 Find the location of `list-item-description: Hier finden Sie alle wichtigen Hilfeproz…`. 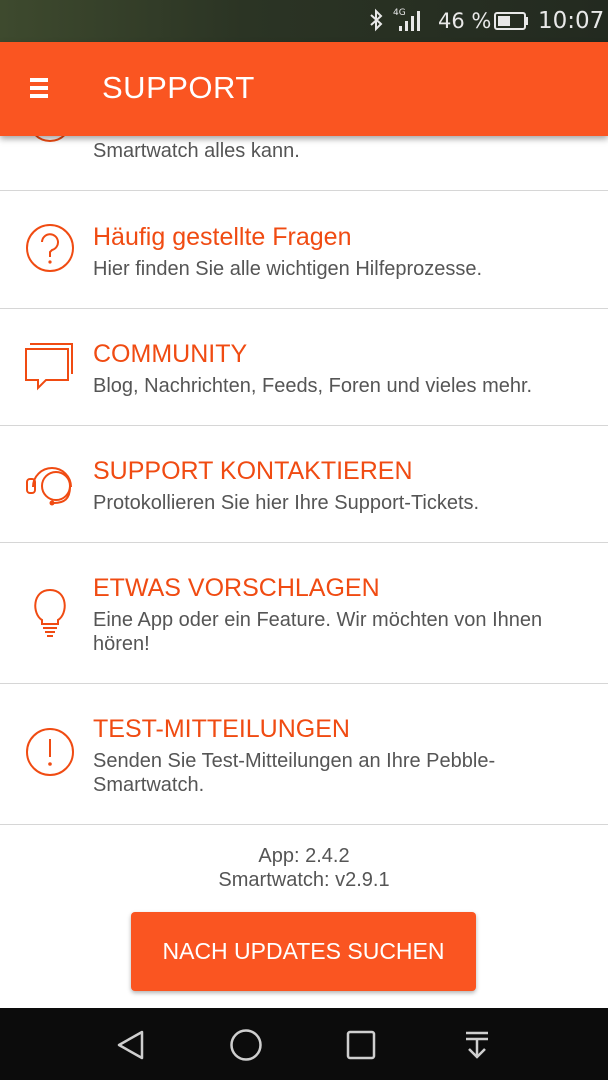

list-item-description: Hier finden Sie alle wichtigen Hilfeproz… is located at coordinates (288, 269).